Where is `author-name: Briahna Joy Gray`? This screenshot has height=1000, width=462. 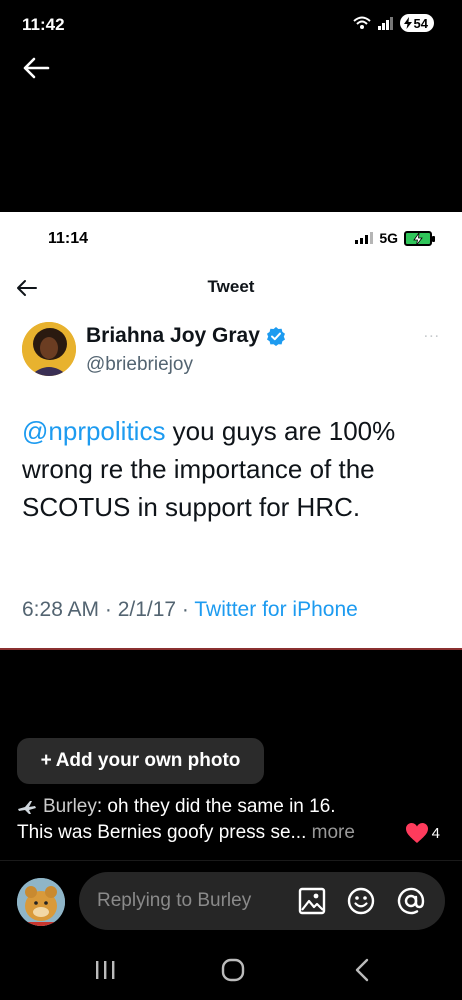
author-name: Briahna Joy Gray is located at coordinates (186, 336).